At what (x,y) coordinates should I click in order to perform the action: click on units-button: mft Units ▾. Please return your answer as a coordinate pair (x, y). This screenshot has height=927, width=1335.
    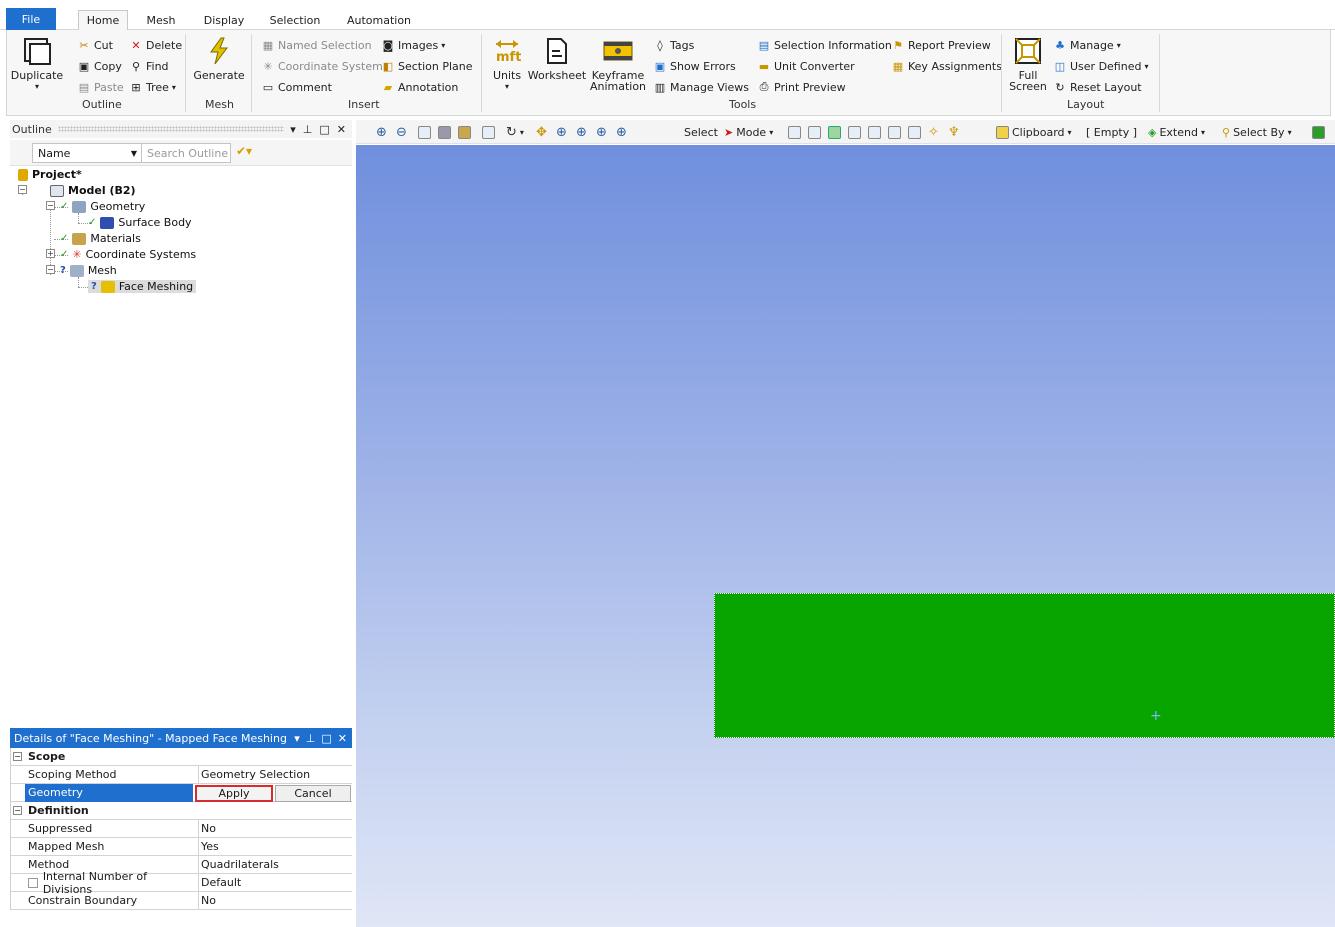
    Looking at the image, I should click on (507, 64).